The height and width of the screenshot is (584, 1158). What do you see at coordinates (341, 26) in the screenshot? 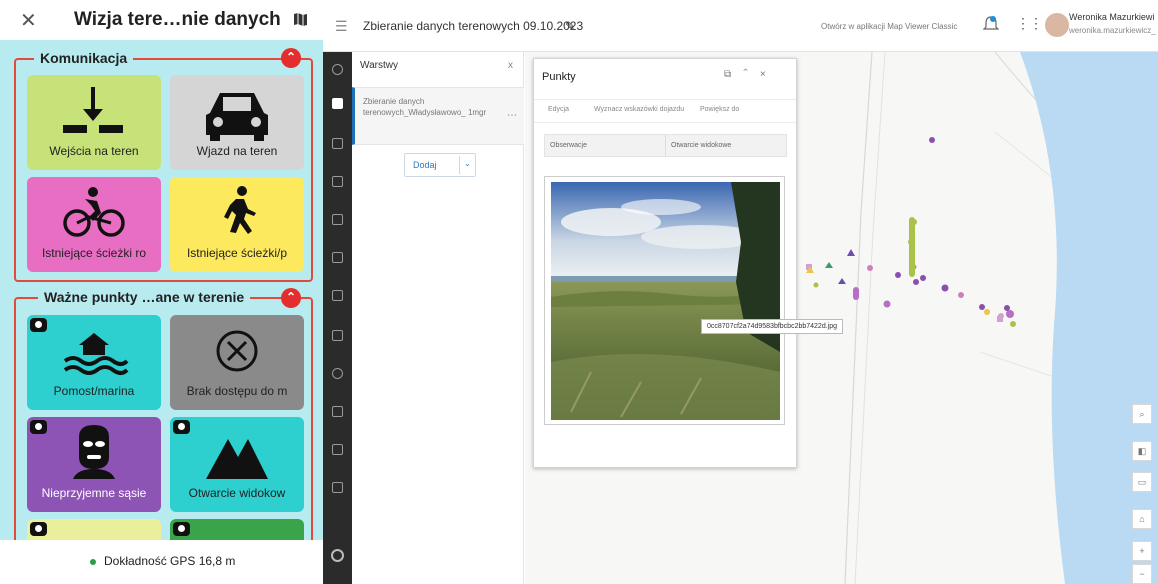
I see `menu-icon: ☰` at bounding box center [341, 26].